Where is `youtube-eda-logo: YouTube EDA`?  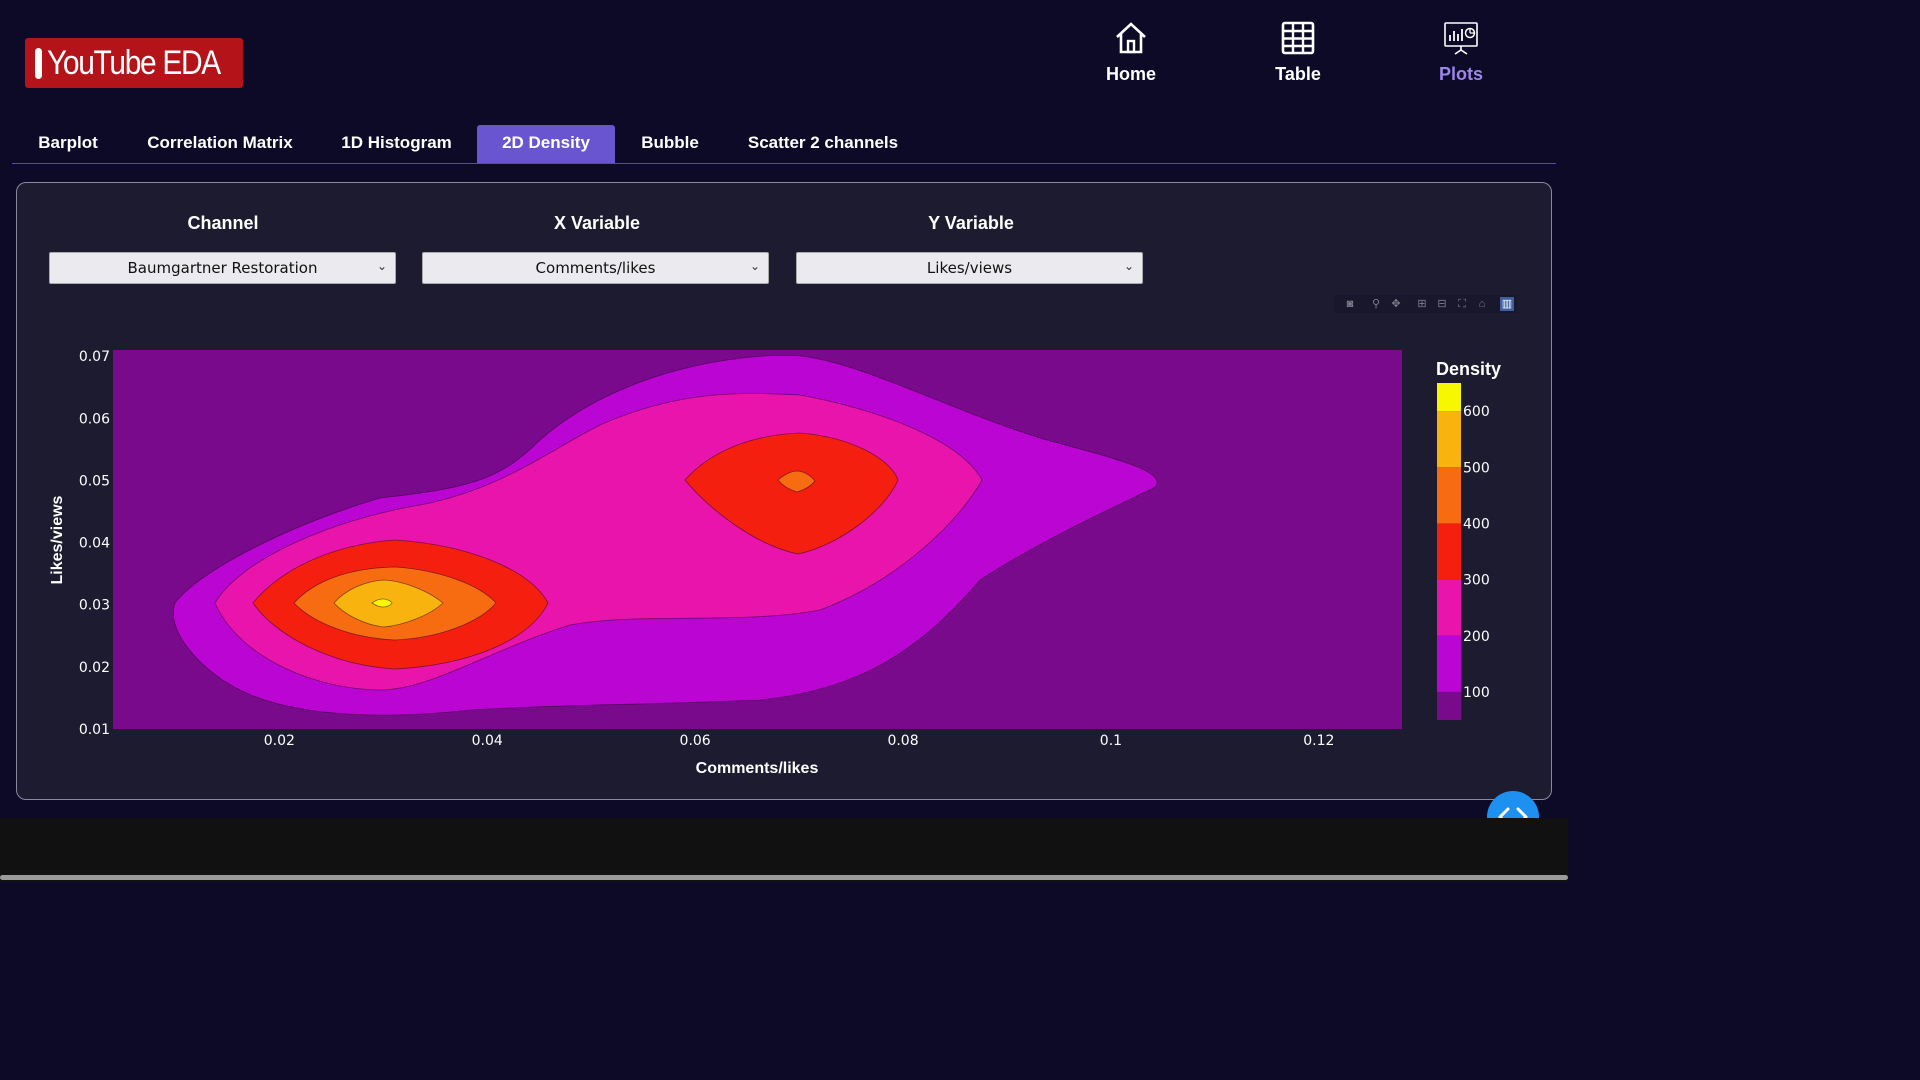 youtube-eda-logo: YouTube EDA is located at coordinates (134, 63).